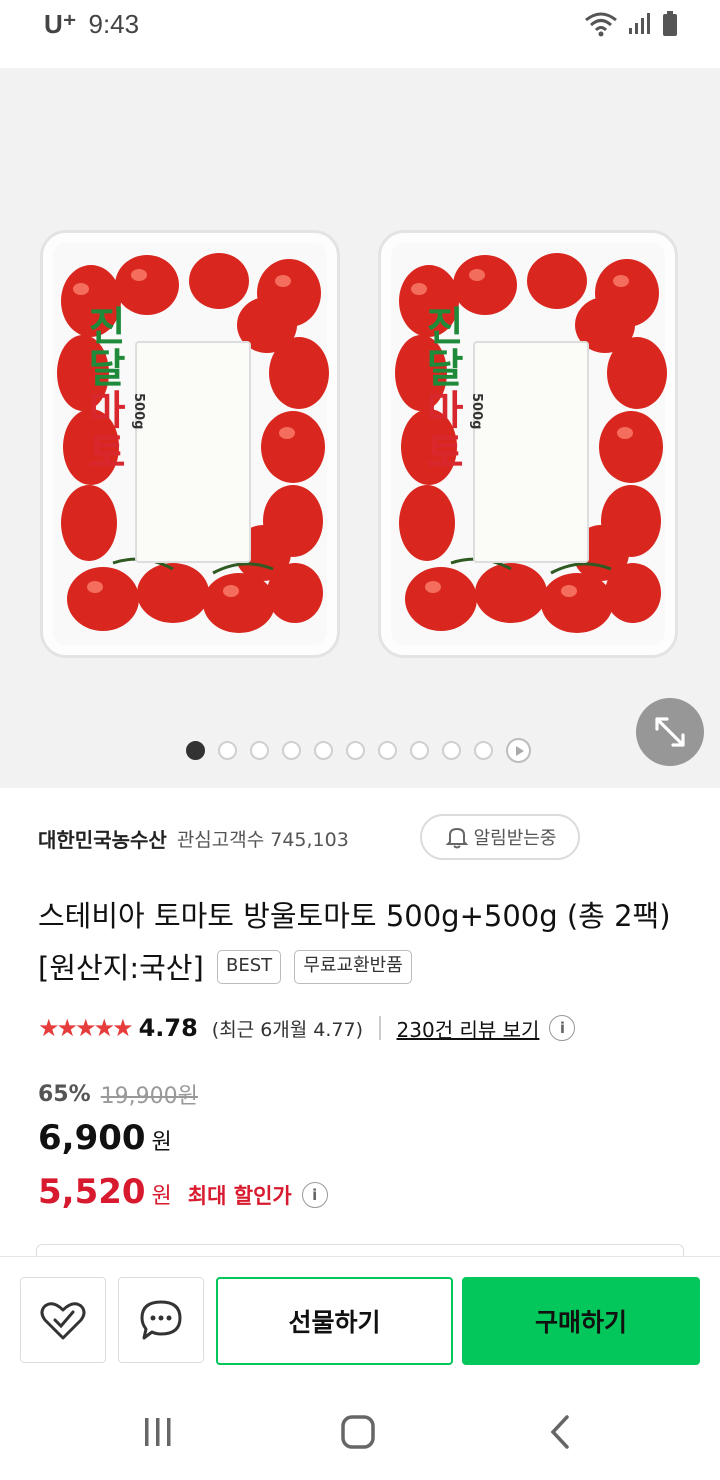 This screenshot has height=1480, width=720. What do you see at coordinates (149, 1096) in the screenshot?
I see `original-price: 19,900원` at bounding box center [149, 1096].